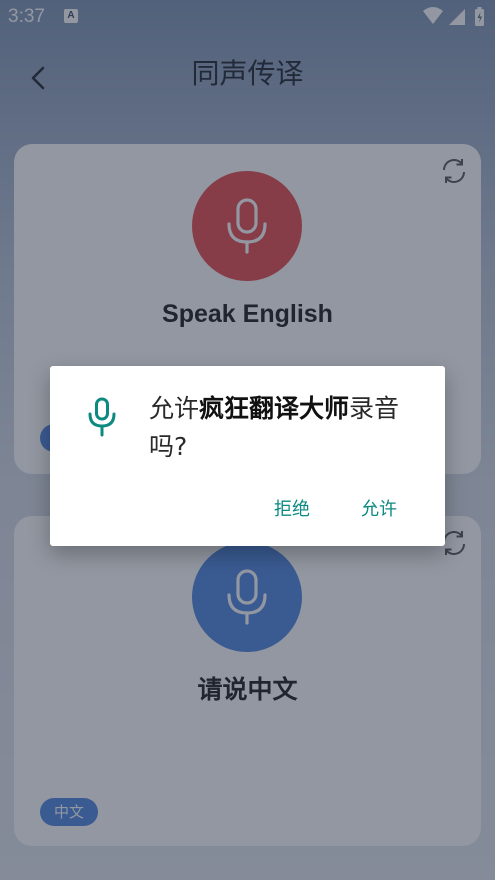  Describe the element at coordinates (274, 408) in the screenshot. I see `app-name: 疯狂翻译大师` at that location.